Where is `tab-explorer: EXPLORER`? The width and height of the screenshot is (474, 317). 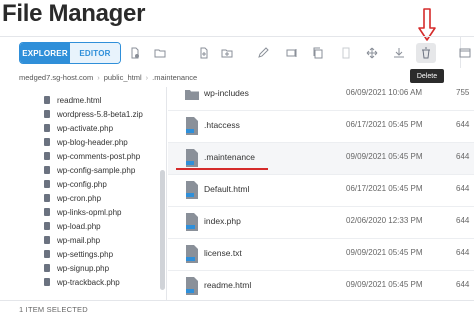 tab-explorer: EXPLORER is located at coordinates (45, 53).